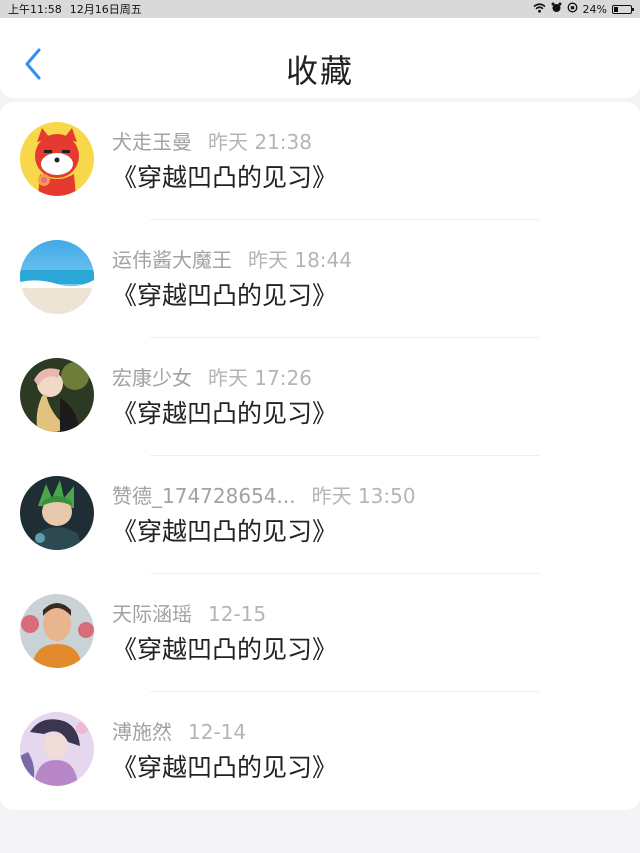 The height and width of the screenshot is (853, 640). What do you see at coordinates (320, 279) in the screenshot?
I see `list-item: 运伟酱大魔王 昨天 18:44 《穿越凹凸的见习》` at bounding box center [320, 279].